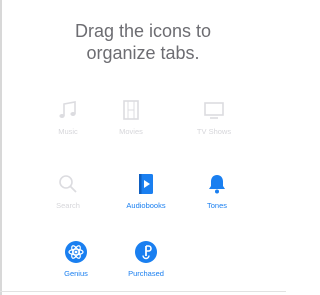 The height and width of the screenshot is (295, 320). I want to click on tab-label-tones: Tones, so click(216, 205).